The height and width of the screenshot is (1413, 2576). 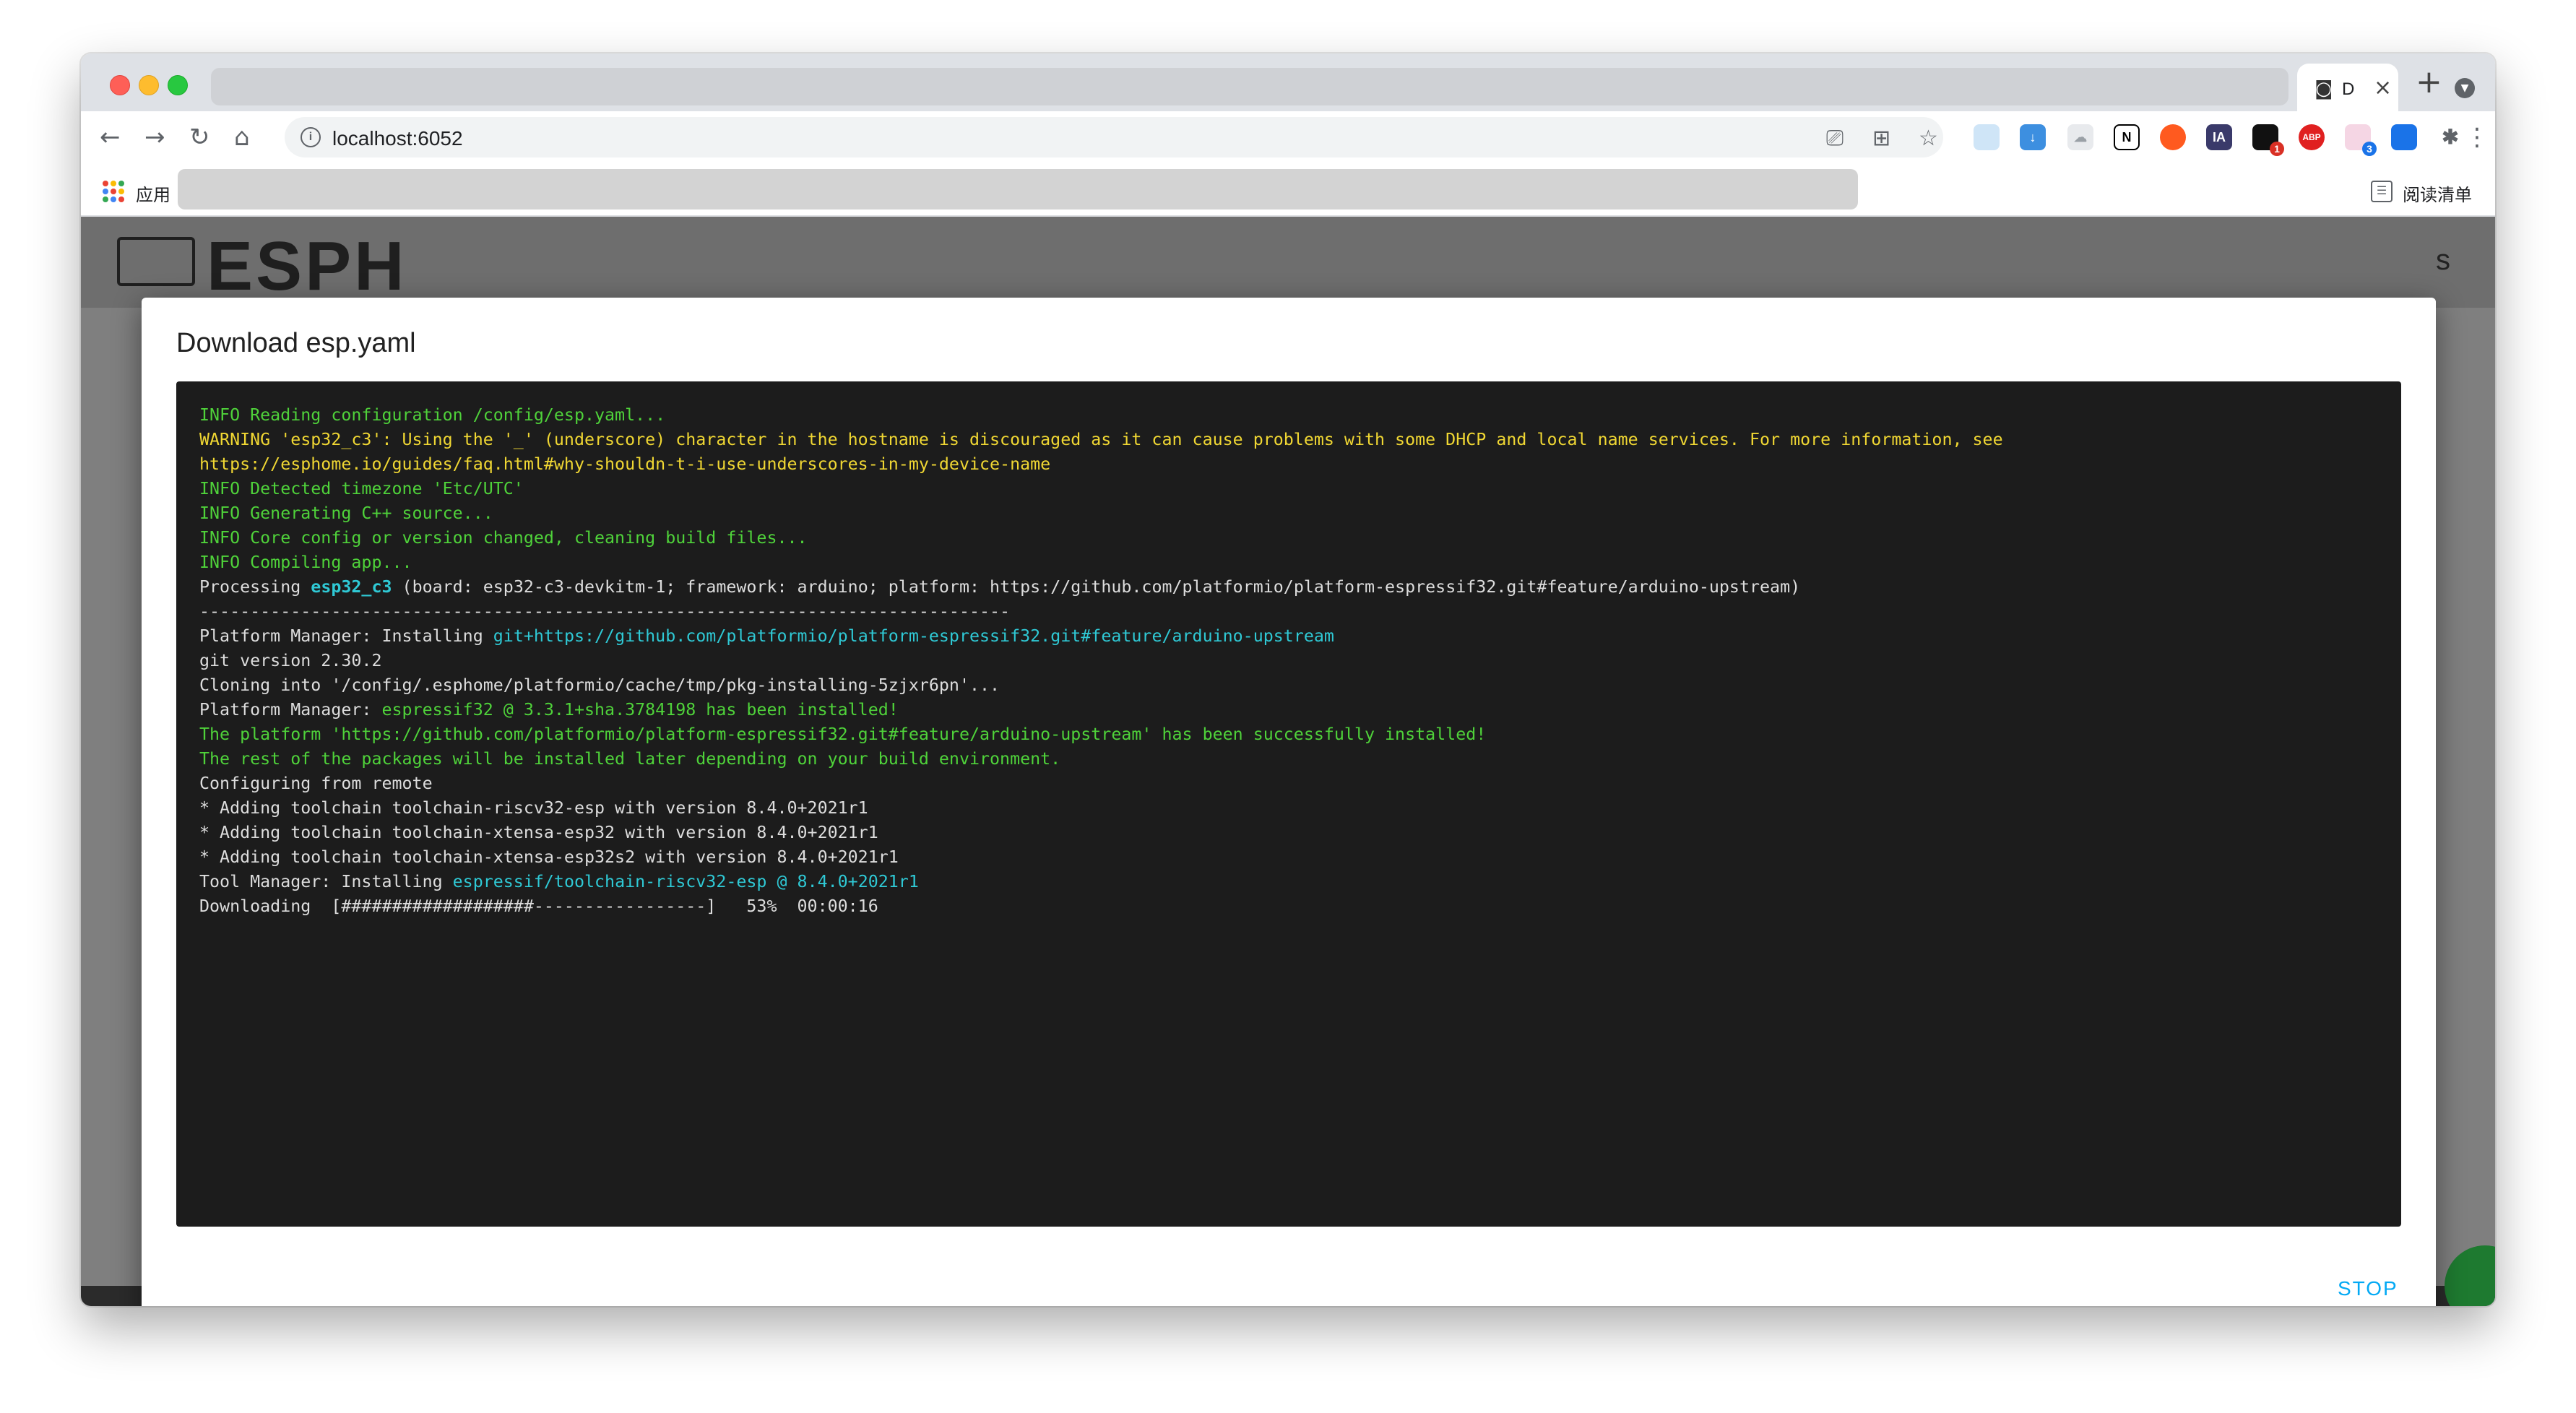 What do you see at coordinates (351, 587) in the screenshot?
I see `log-segment: esp32_c3` at bounding box center [351, 587].